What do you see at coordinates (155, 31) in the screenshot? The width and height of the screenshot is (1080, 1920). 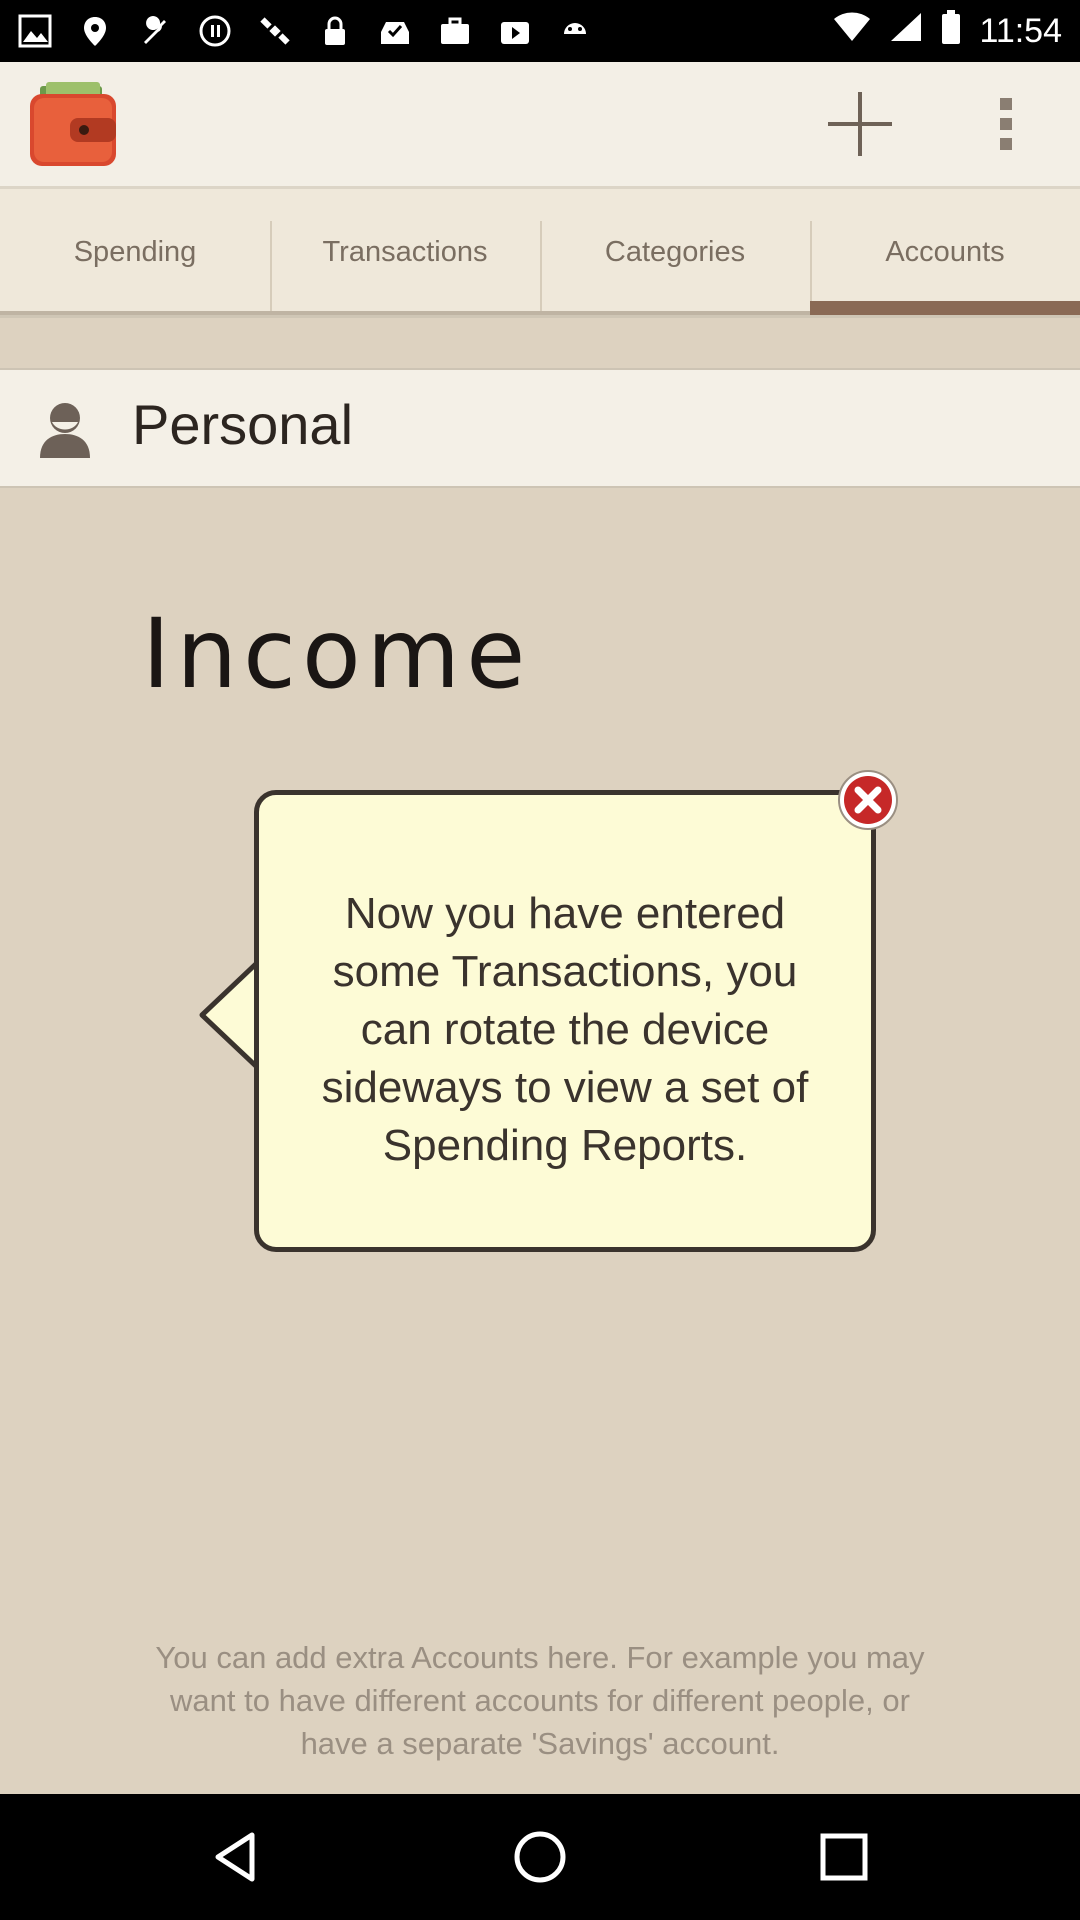 I see `wrench-icon` at bounding box center [155, 31].